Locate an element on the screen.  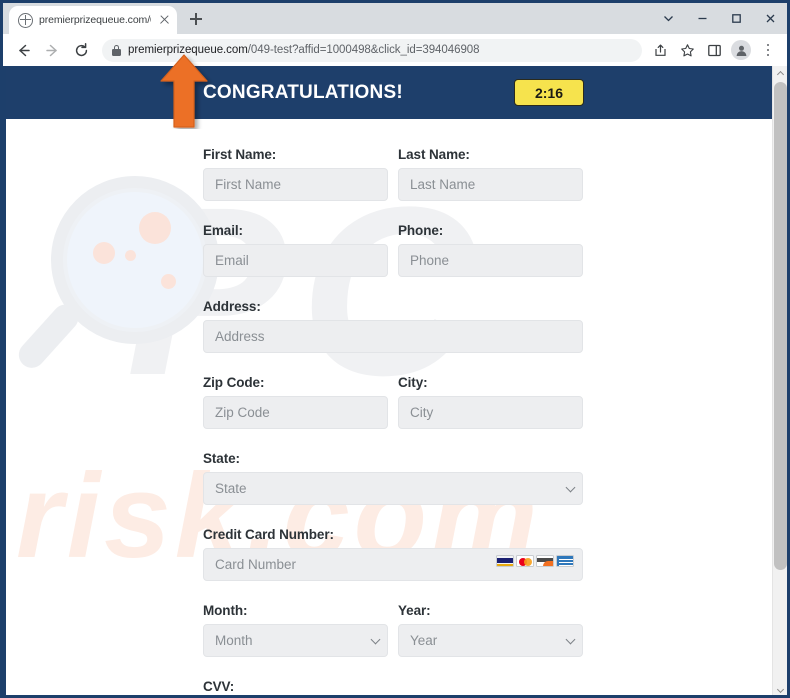
side-panel-icon is located at coordinates (714, 50).